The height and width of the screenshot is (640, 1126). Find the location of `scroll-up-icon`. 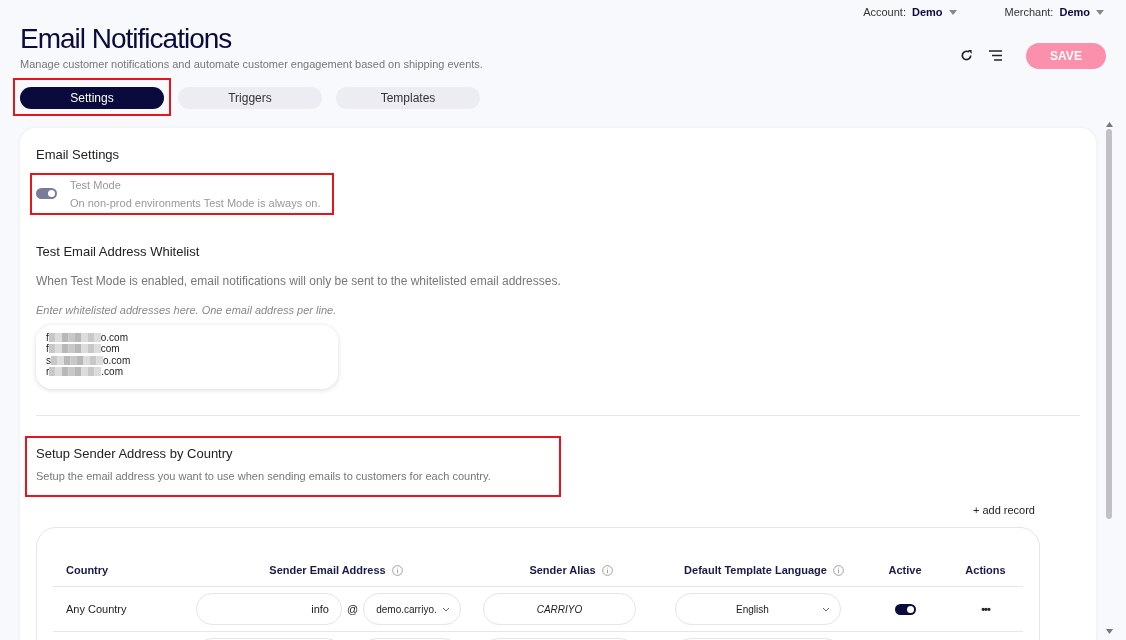

scroll-up-icon is located at coordinates (1109, 124).